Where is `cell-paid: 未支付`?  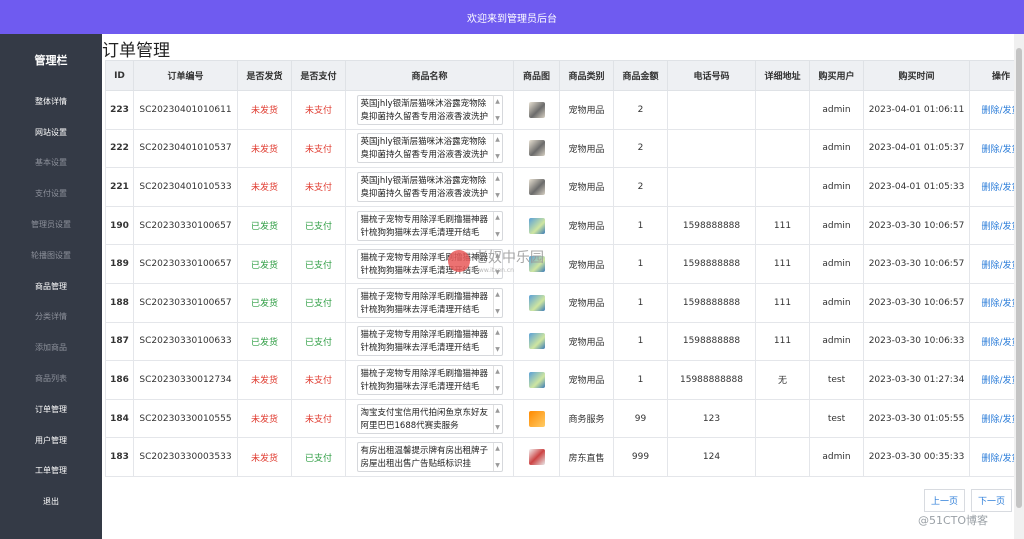 cell-paid: 未支付 is located at coordinates (318, 418).